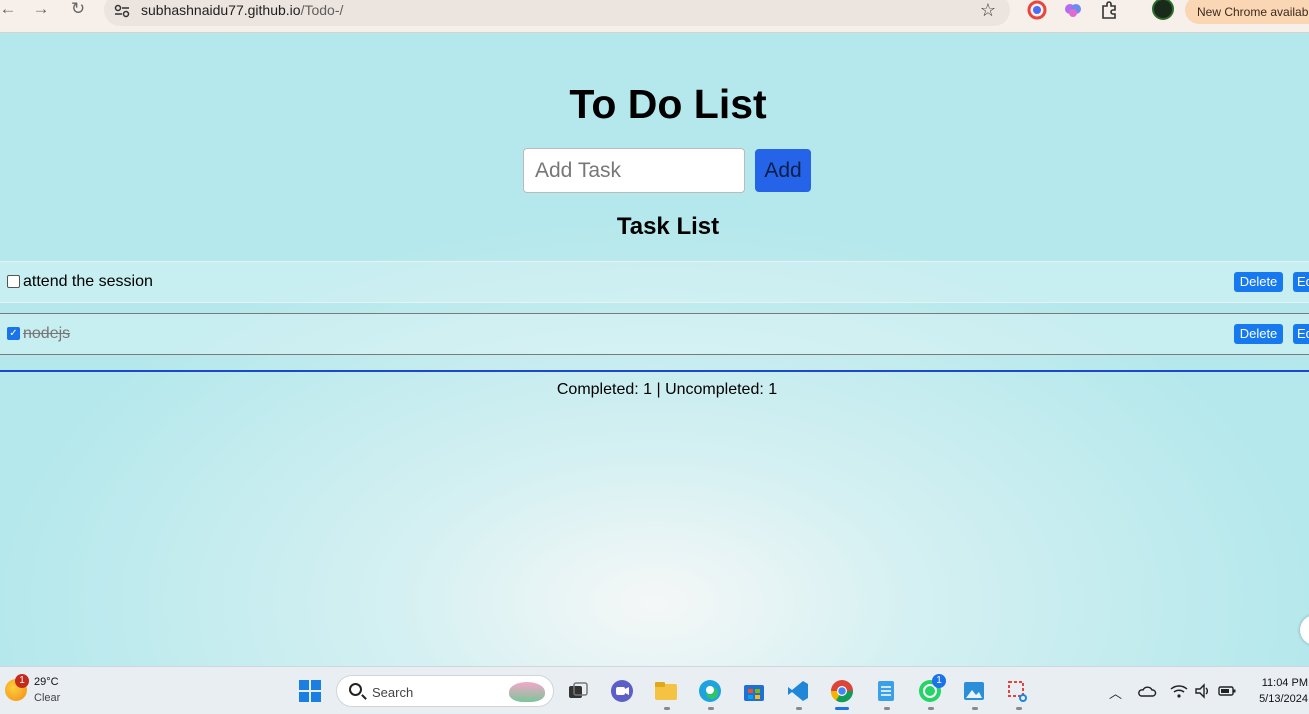 The width and height of the screenshot is (1309, 714). What do you see at coordinates (974, 691) in the screenshot?
I see `photos-icon` at bounding box center [974, 691].